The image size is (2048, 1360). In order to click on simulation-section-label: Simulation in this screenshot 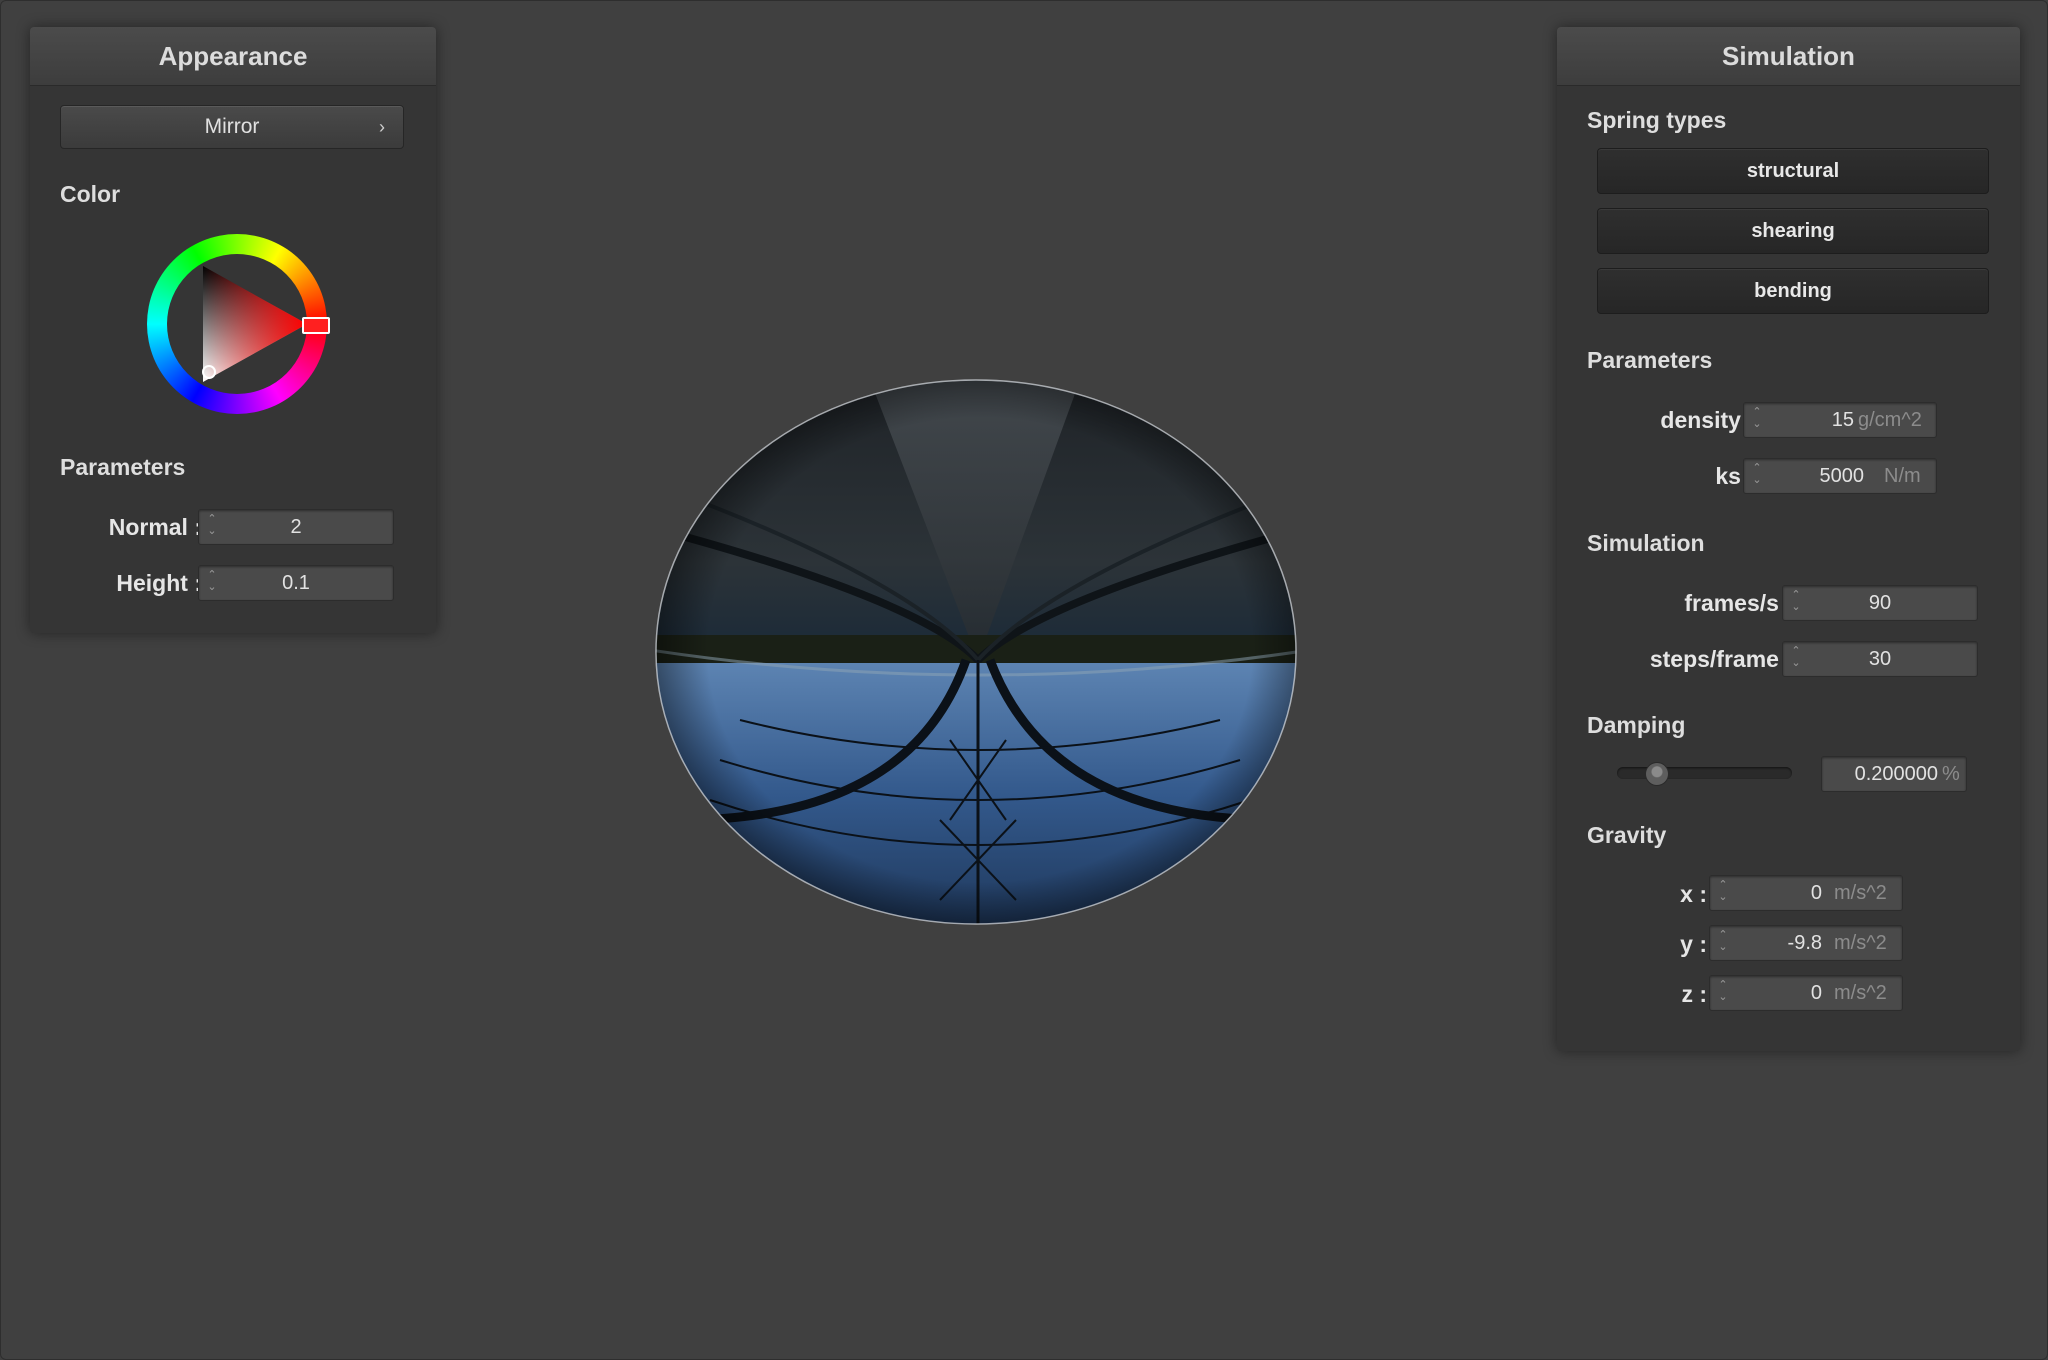, I will do `click(1646, 543)`.